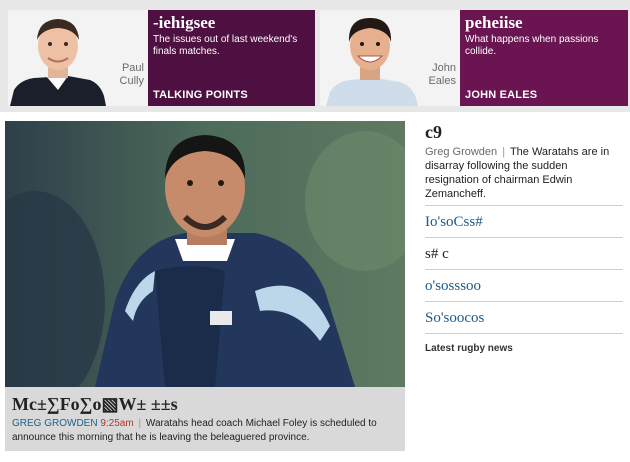  Describe the element at coordinates (131, 74) in the screenshot. I see `columnist-name: Paul Cully` at that location.